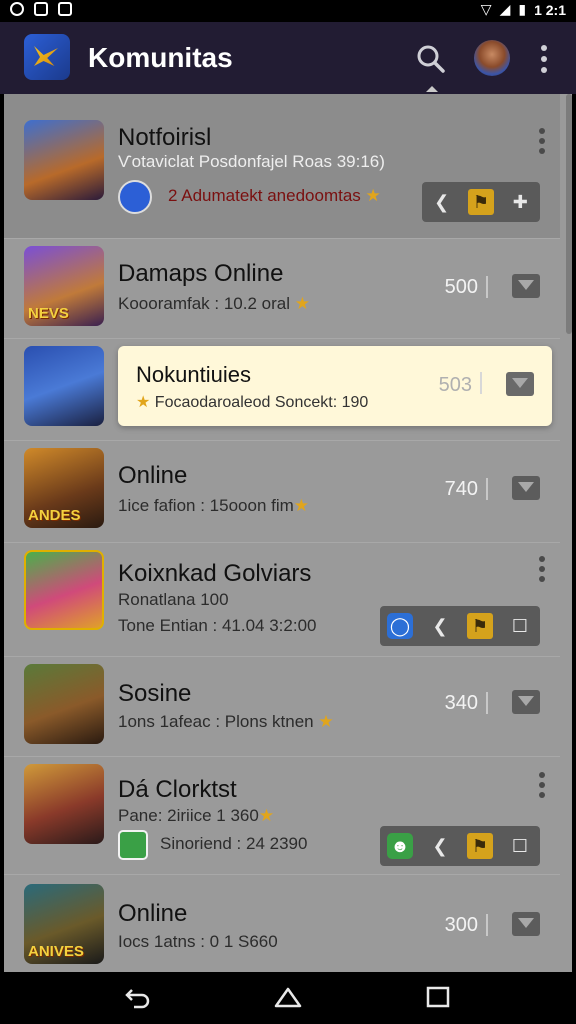 This screenshot has height=1024, width=576. Describe the element at coordinates (56, 951) in the screenshot. I see `thumbnail-badge: ANIVES` at that location.